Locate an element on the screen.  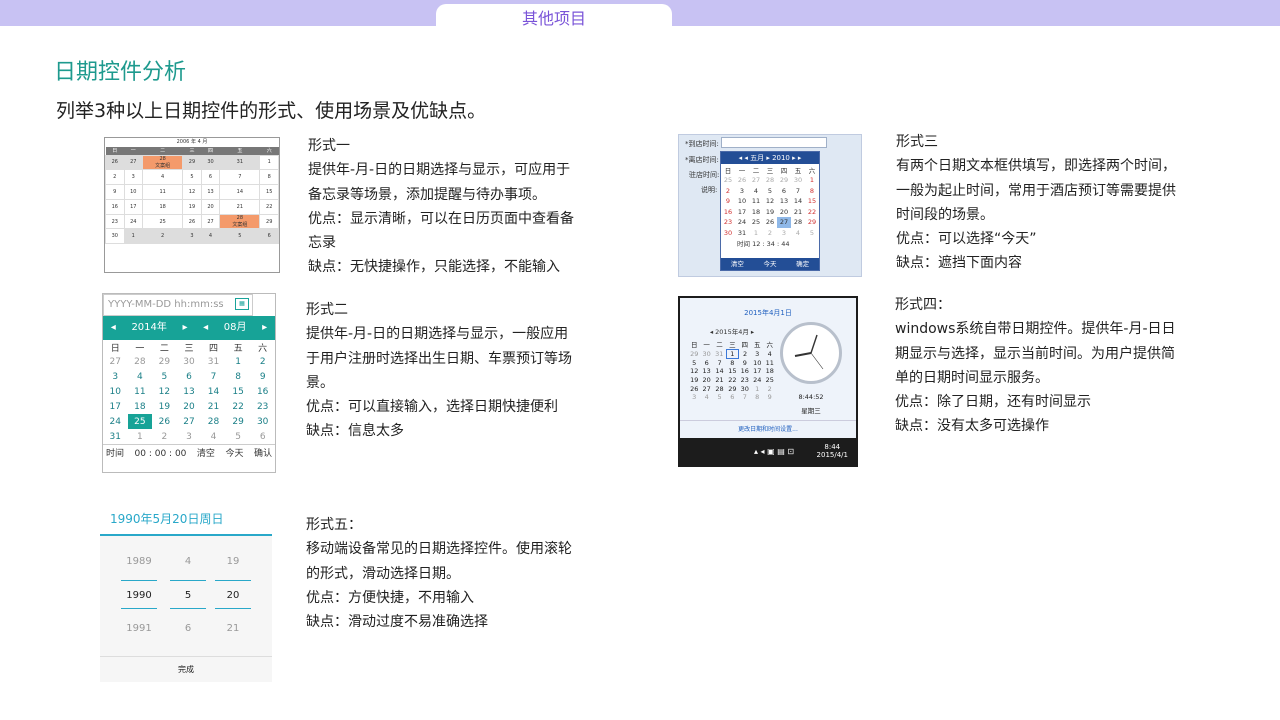
year-next: 1991 is located at coordinates (139, 628).